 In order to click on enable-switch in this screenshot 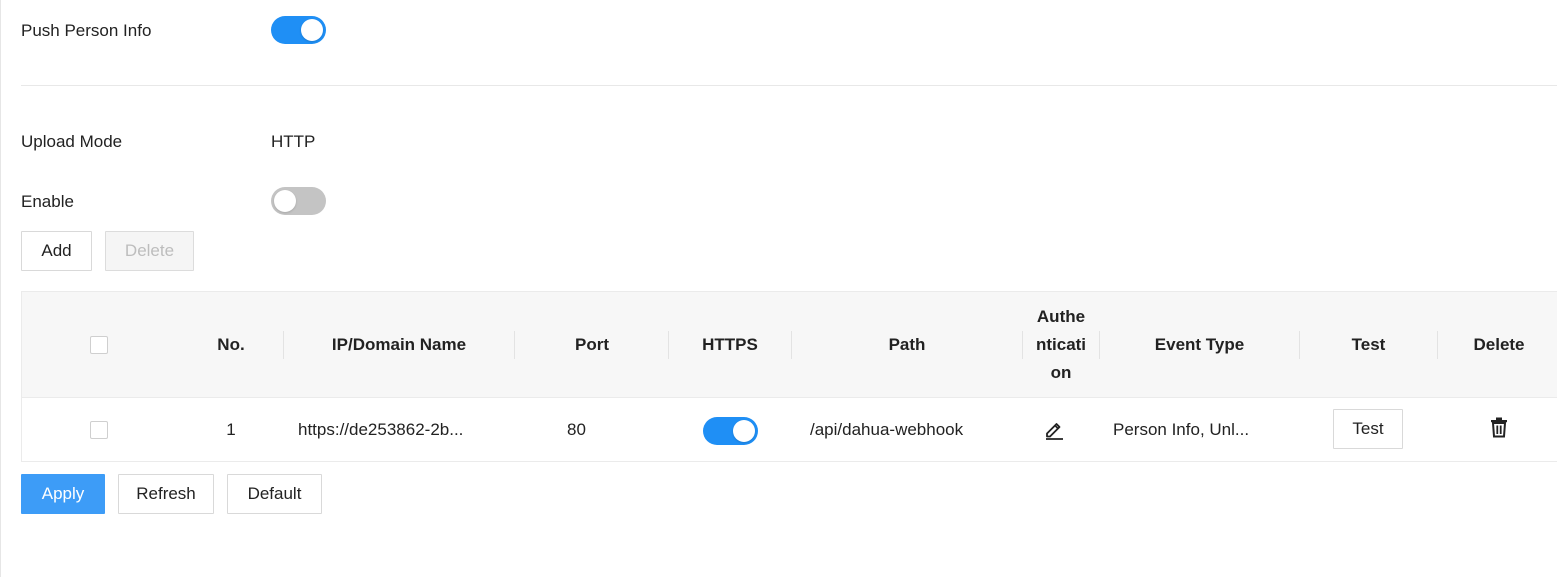, I will do `click(298, 201)`.